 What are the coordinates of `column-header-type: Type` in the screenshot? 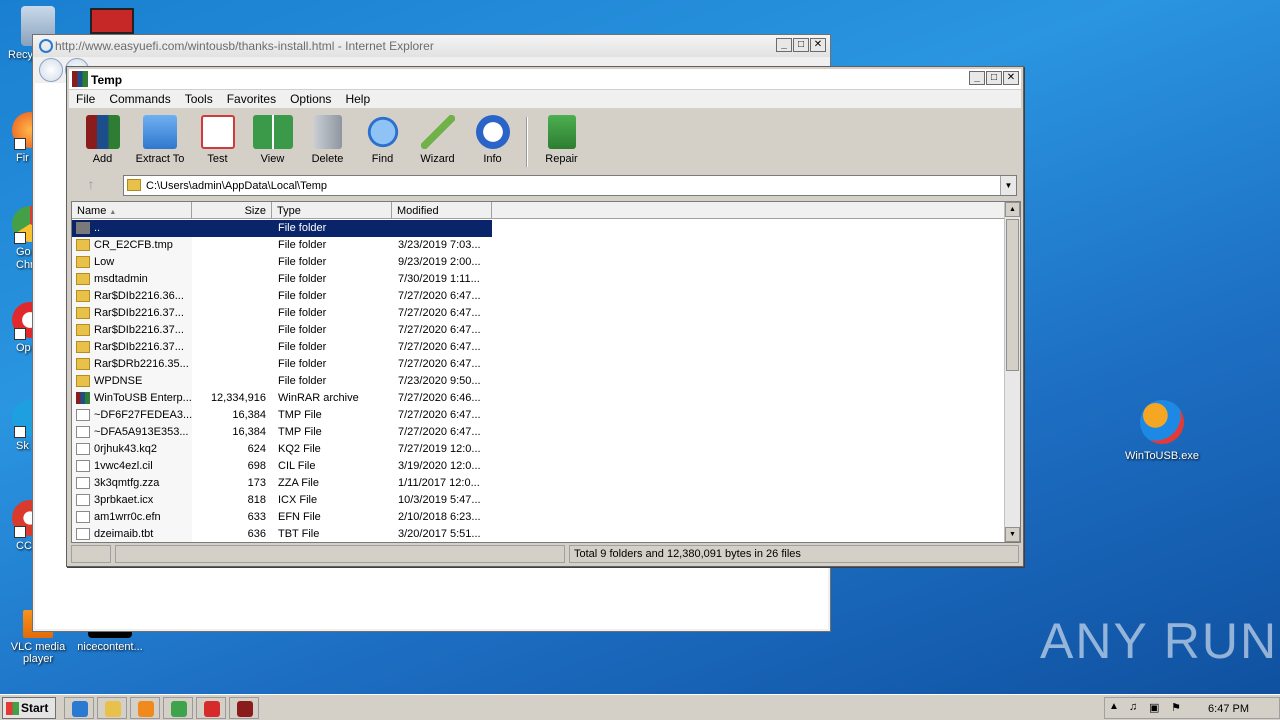 It's located at (332, 210).